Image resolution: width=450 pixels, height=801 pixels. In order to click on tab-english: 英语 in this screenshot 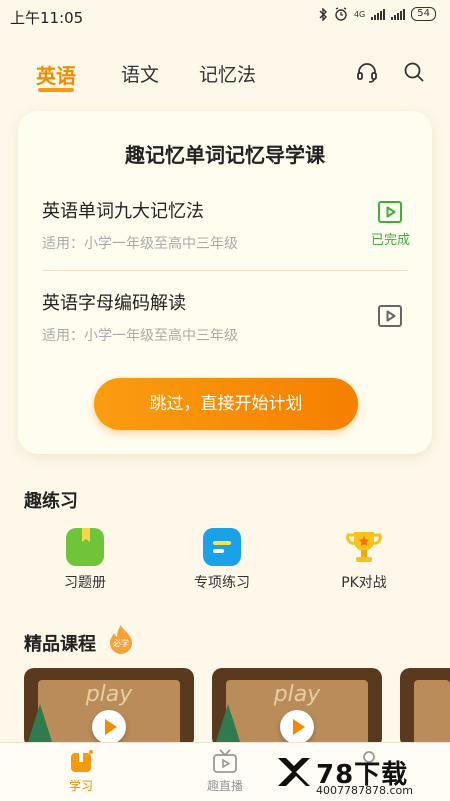, I will do `click(56, 74)`.